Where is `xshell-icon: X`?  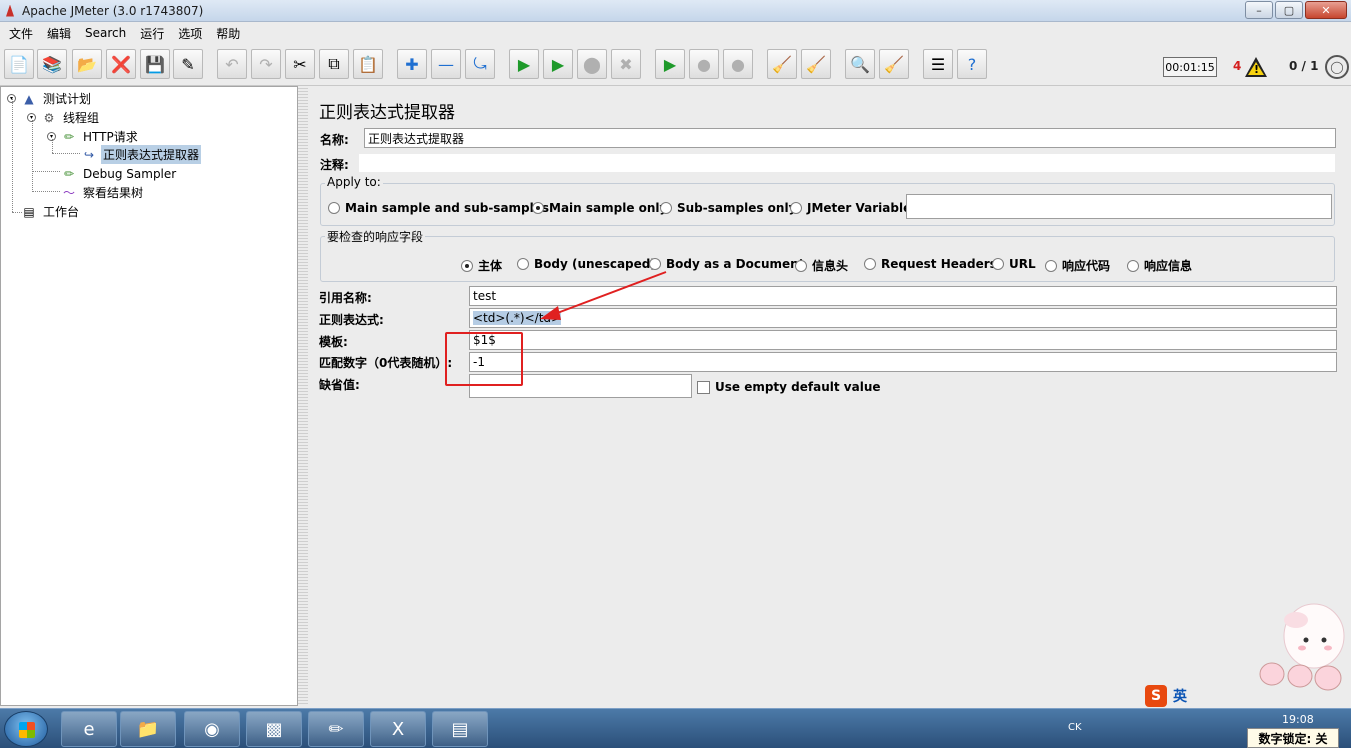
xshell-icon: X is located at coordinates (398, 729).